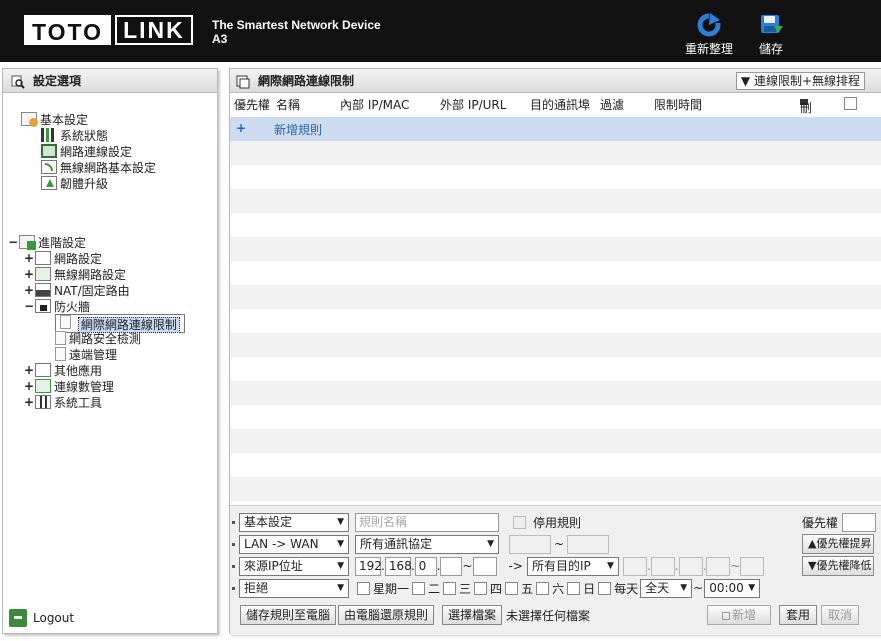  Describe the element at coordinates (709, 34) in the screenshot. I see `refresh-button: 重新整理` at that location.